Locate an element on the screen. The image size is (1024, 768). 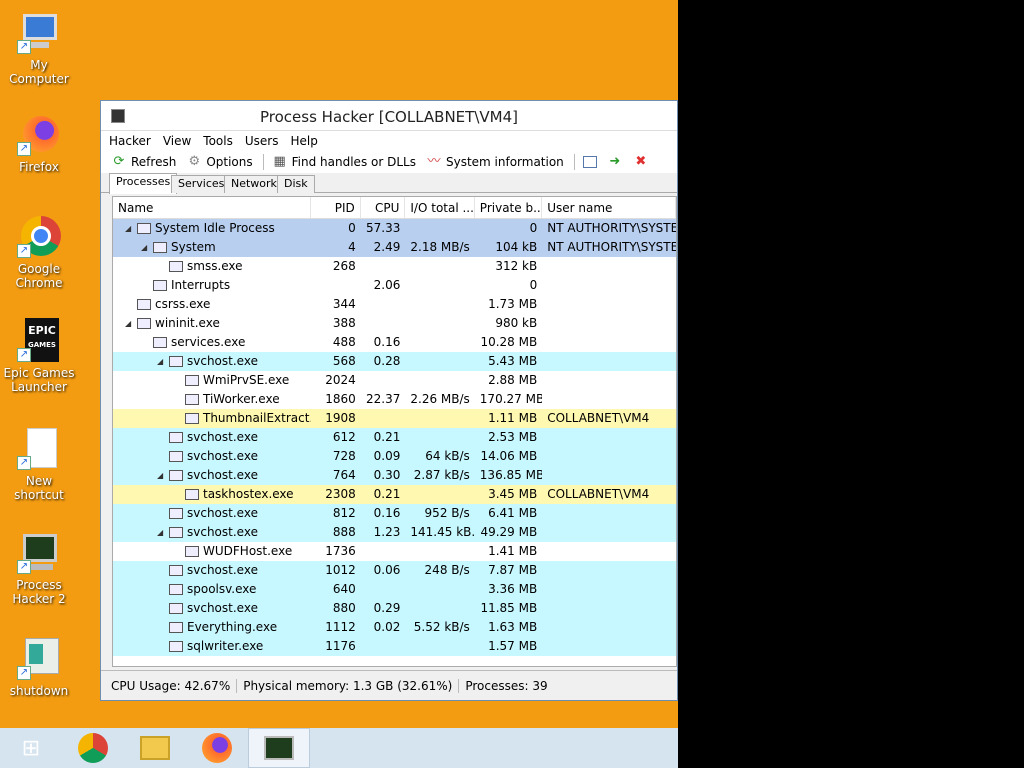
start-button: ⊞ is located at coordinates (31, 748).